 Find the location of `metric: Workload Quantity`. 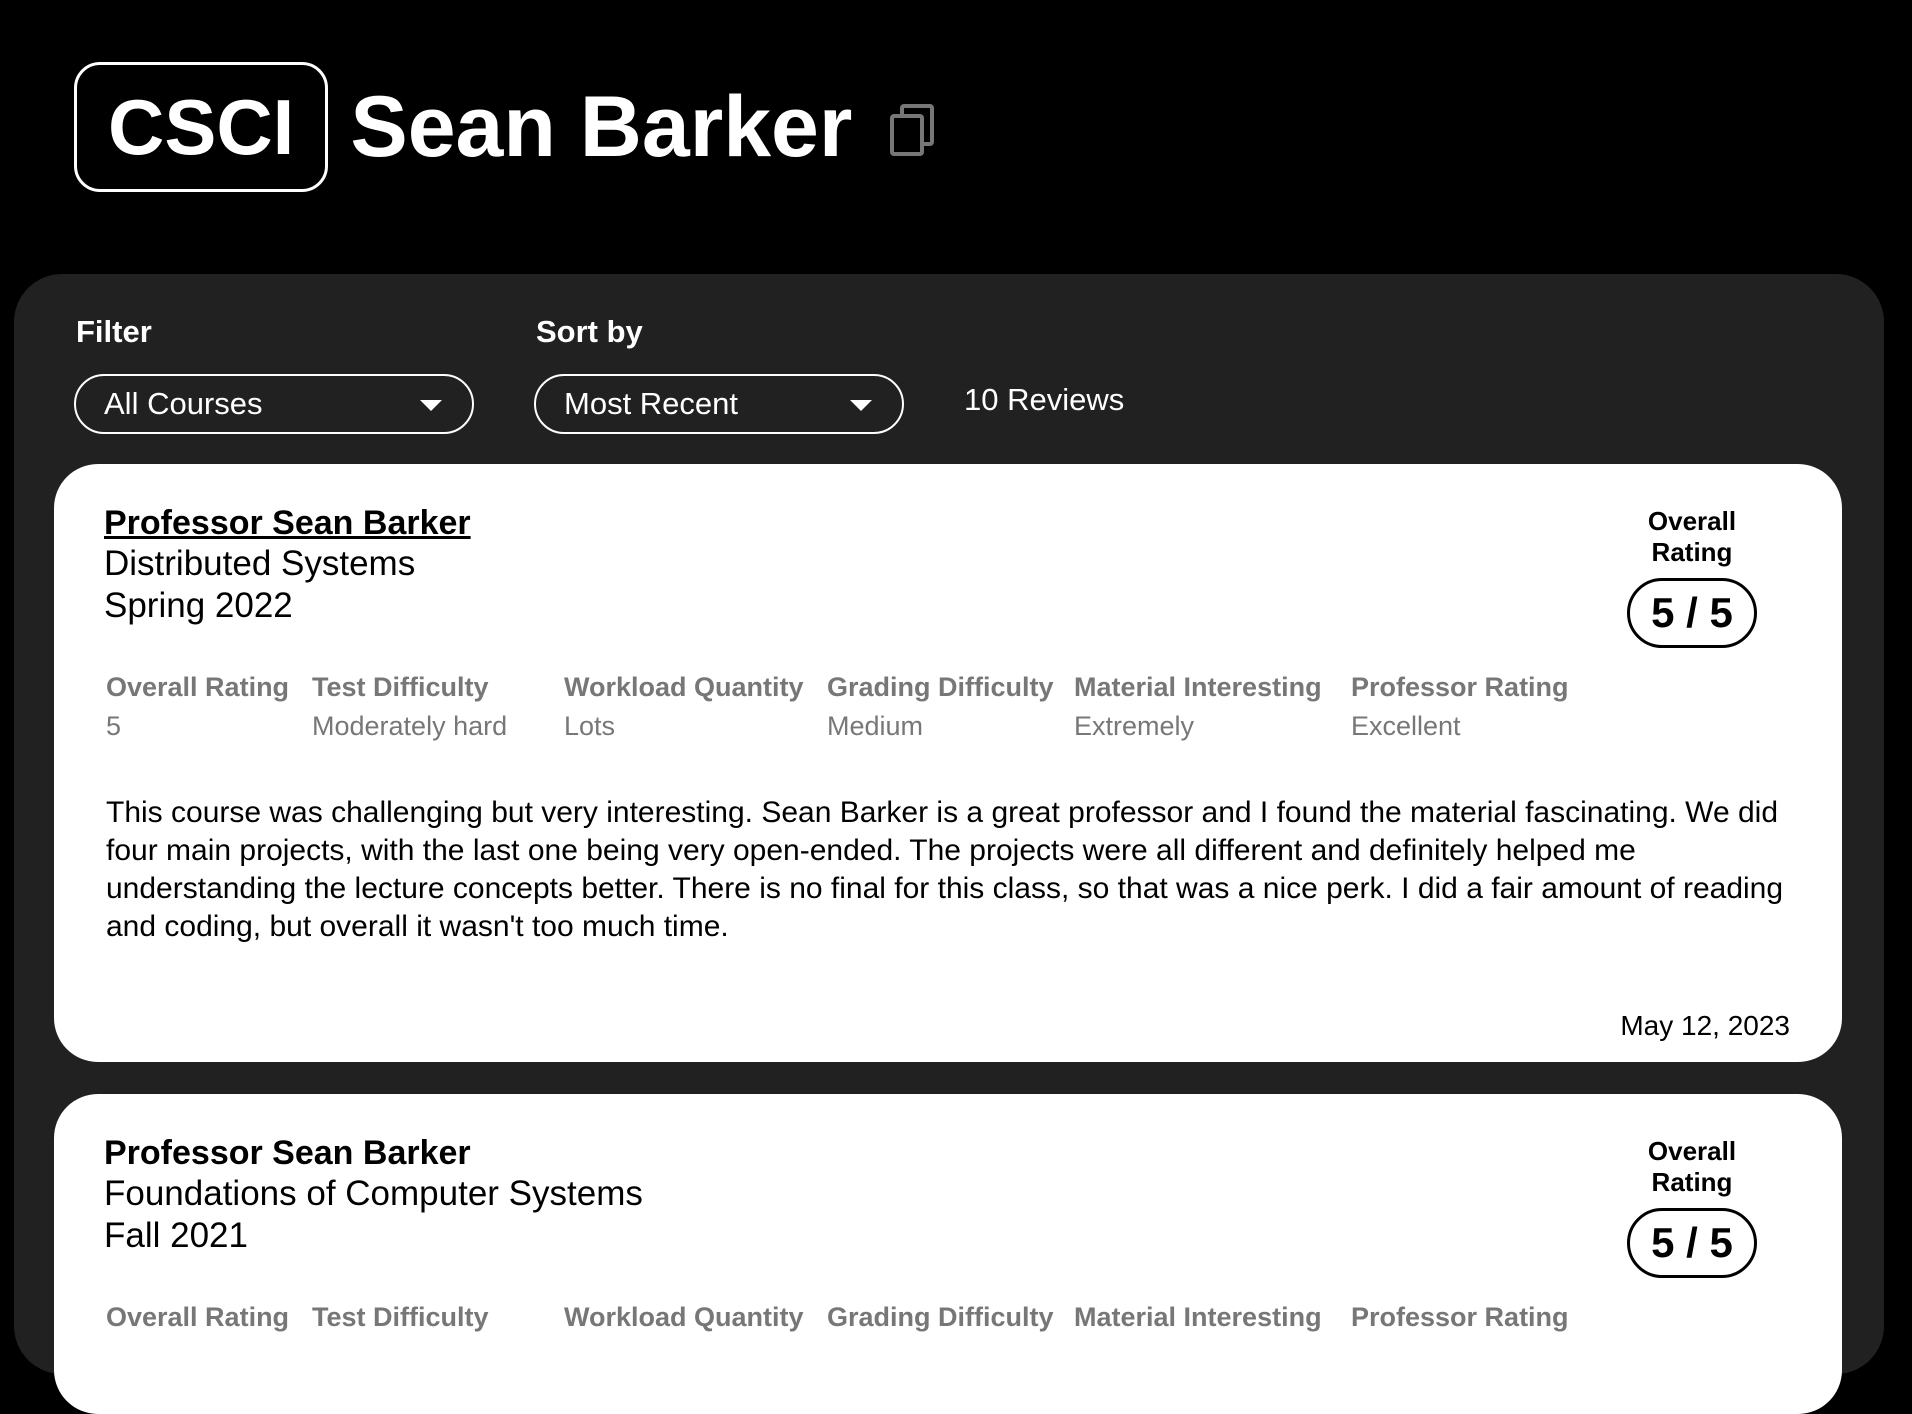

metric: Workload Quantity is located at coordinates (684, 1317).